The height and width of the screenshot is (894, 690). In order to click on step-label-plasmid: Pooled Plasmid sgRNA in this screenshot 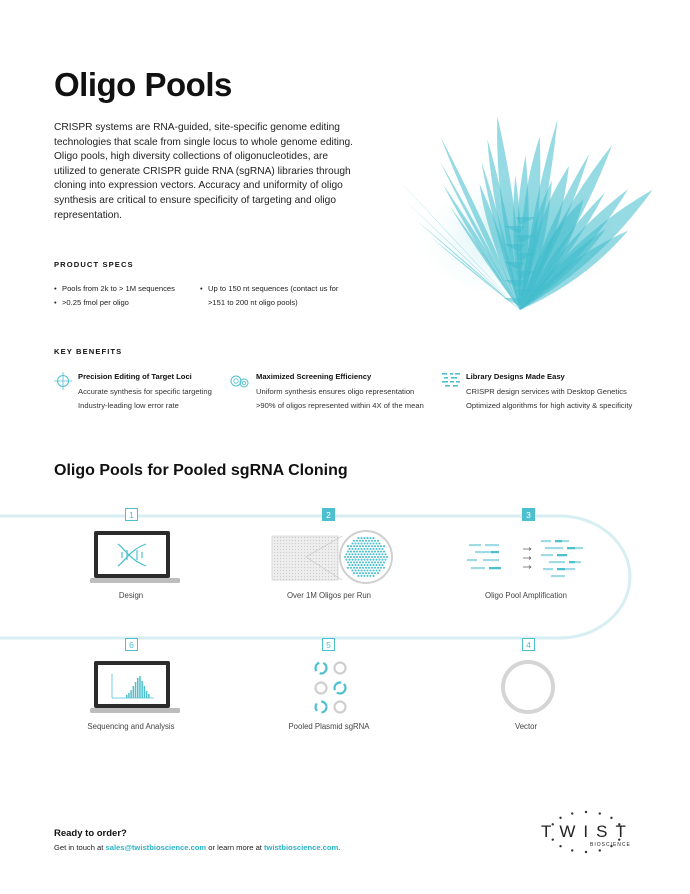, I will do `click(329, 726)`.